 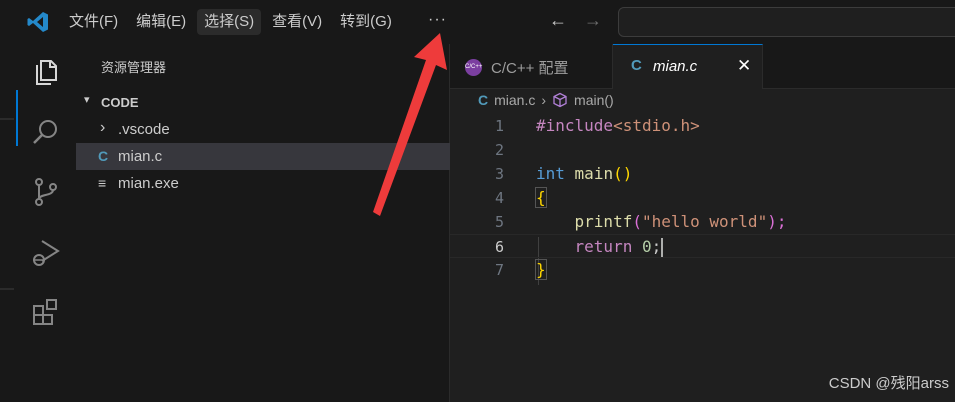 I want to click on tree-item-vscode: › .vscode, so click(x=263, y=129).